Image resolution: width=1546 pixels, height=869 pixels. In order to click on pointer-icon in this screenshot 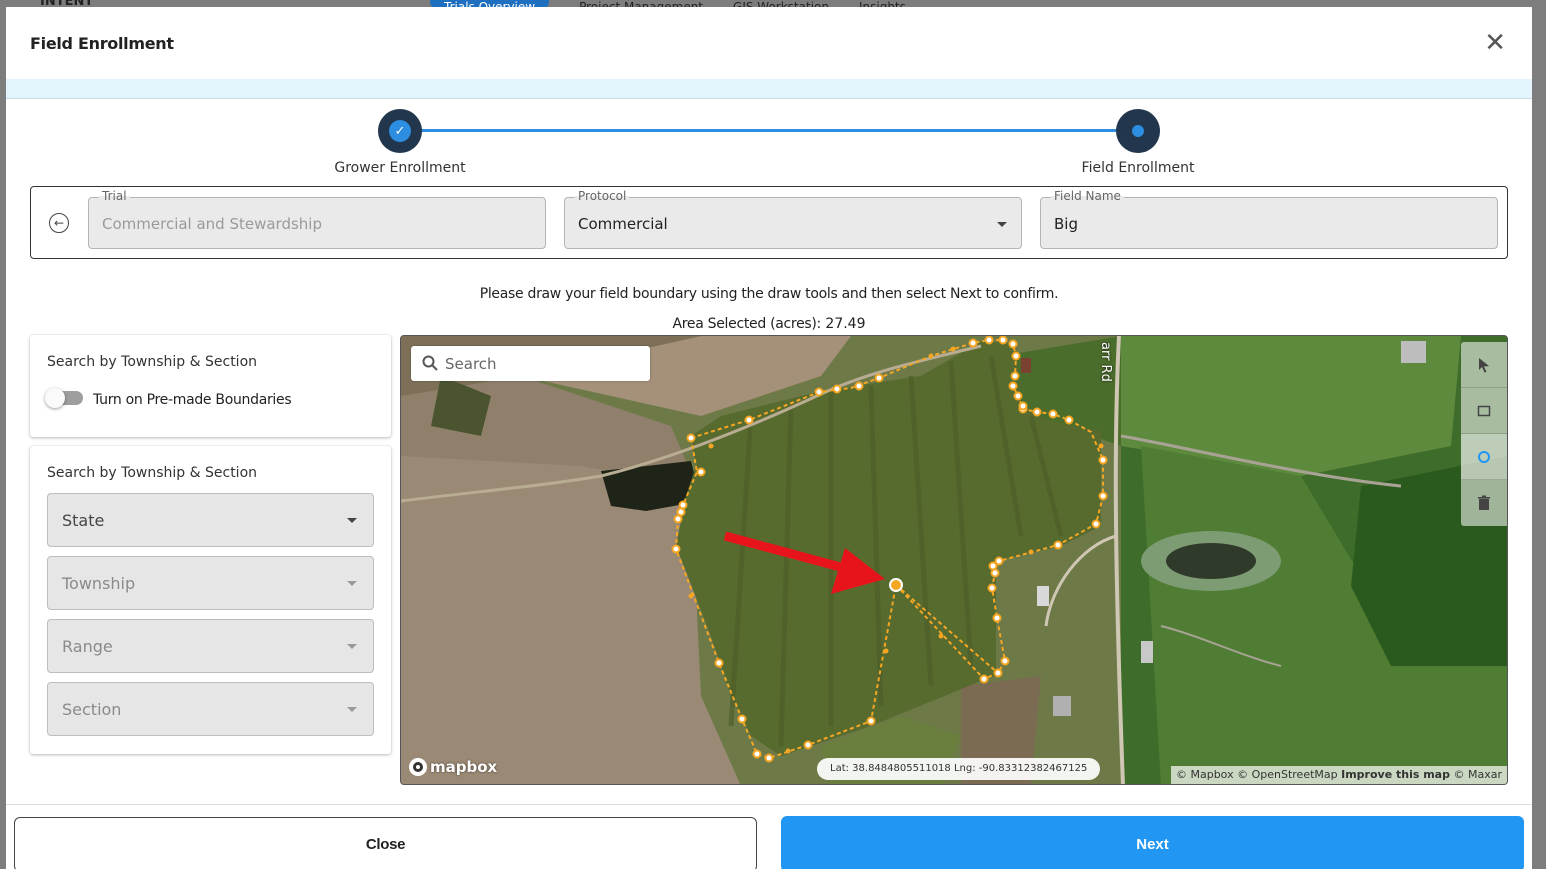, I will do `click(1484, 364)`.